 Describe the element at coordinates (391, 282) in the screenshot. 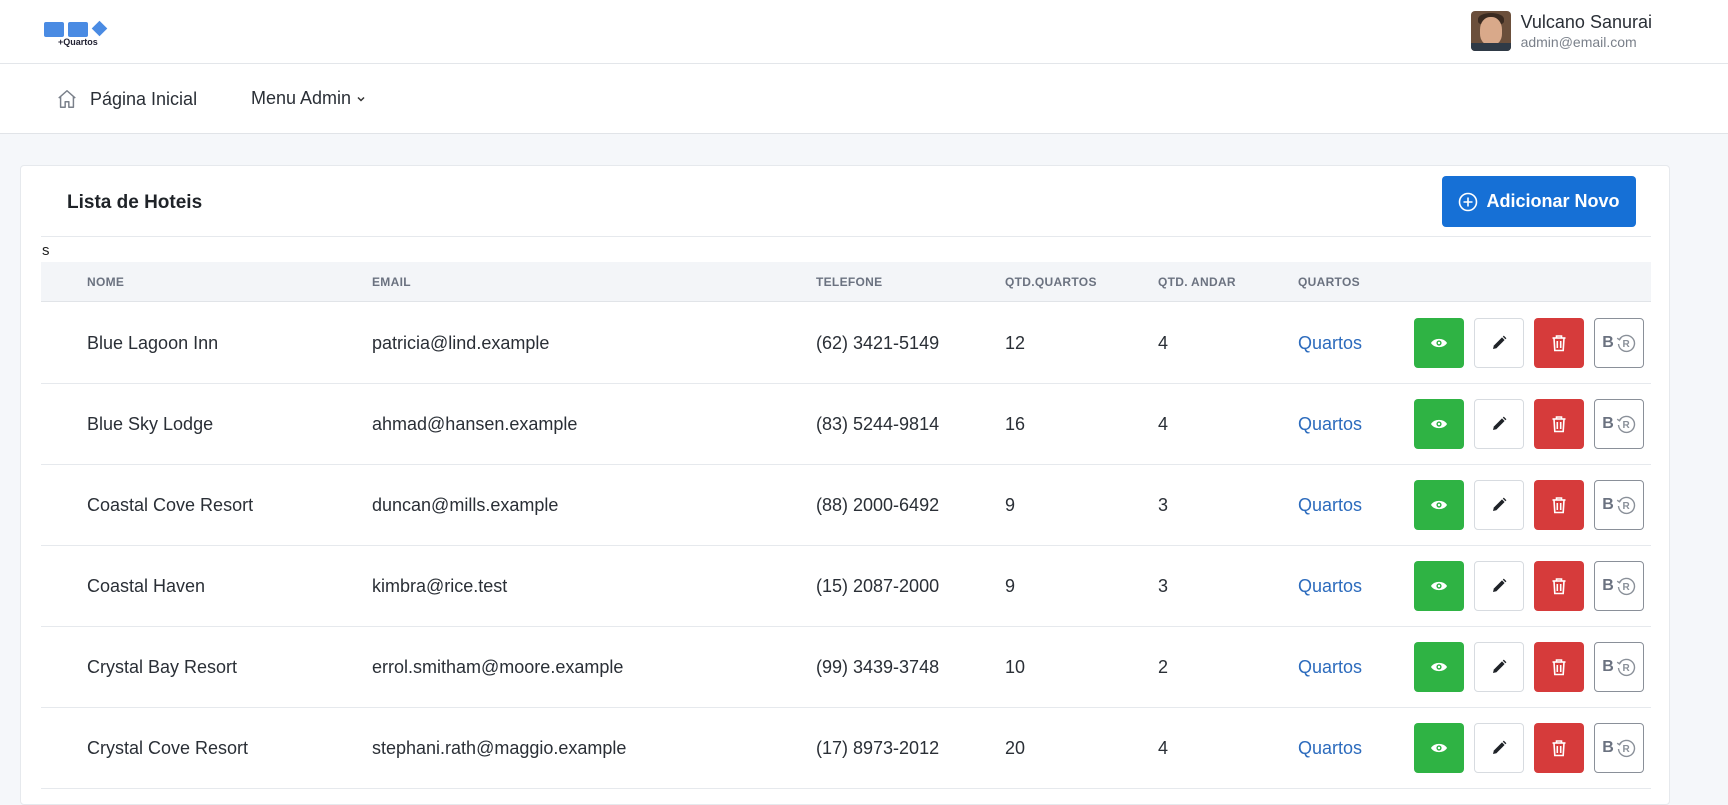

I see `header-email: EMAIL` at that location.